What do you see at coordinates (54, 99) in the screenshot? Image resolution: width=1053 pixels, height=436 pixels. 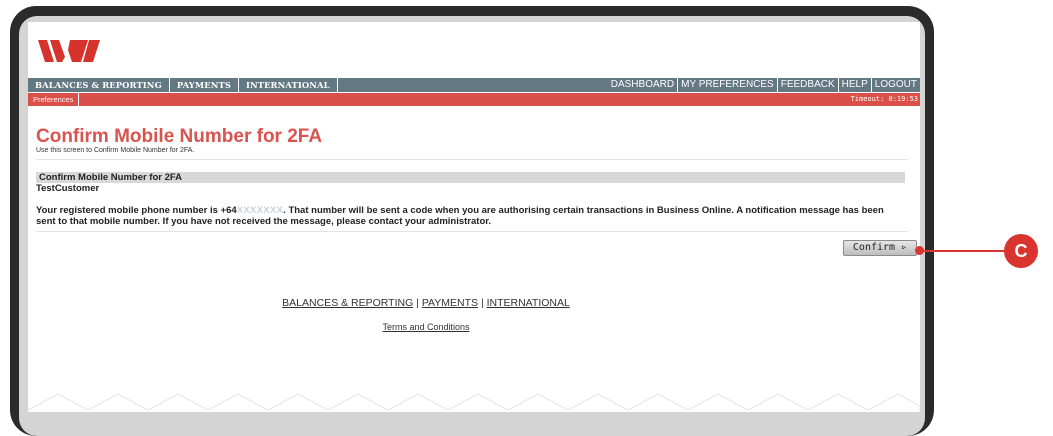 I see `subnav-preferences: Preferences` at bounding box center [54, 99].